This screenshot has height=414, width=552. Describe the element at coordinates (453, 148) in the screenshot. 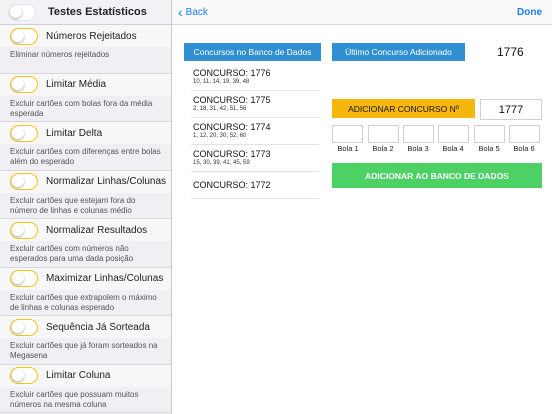

I see `ball-4-label: Bola 4` at that location.